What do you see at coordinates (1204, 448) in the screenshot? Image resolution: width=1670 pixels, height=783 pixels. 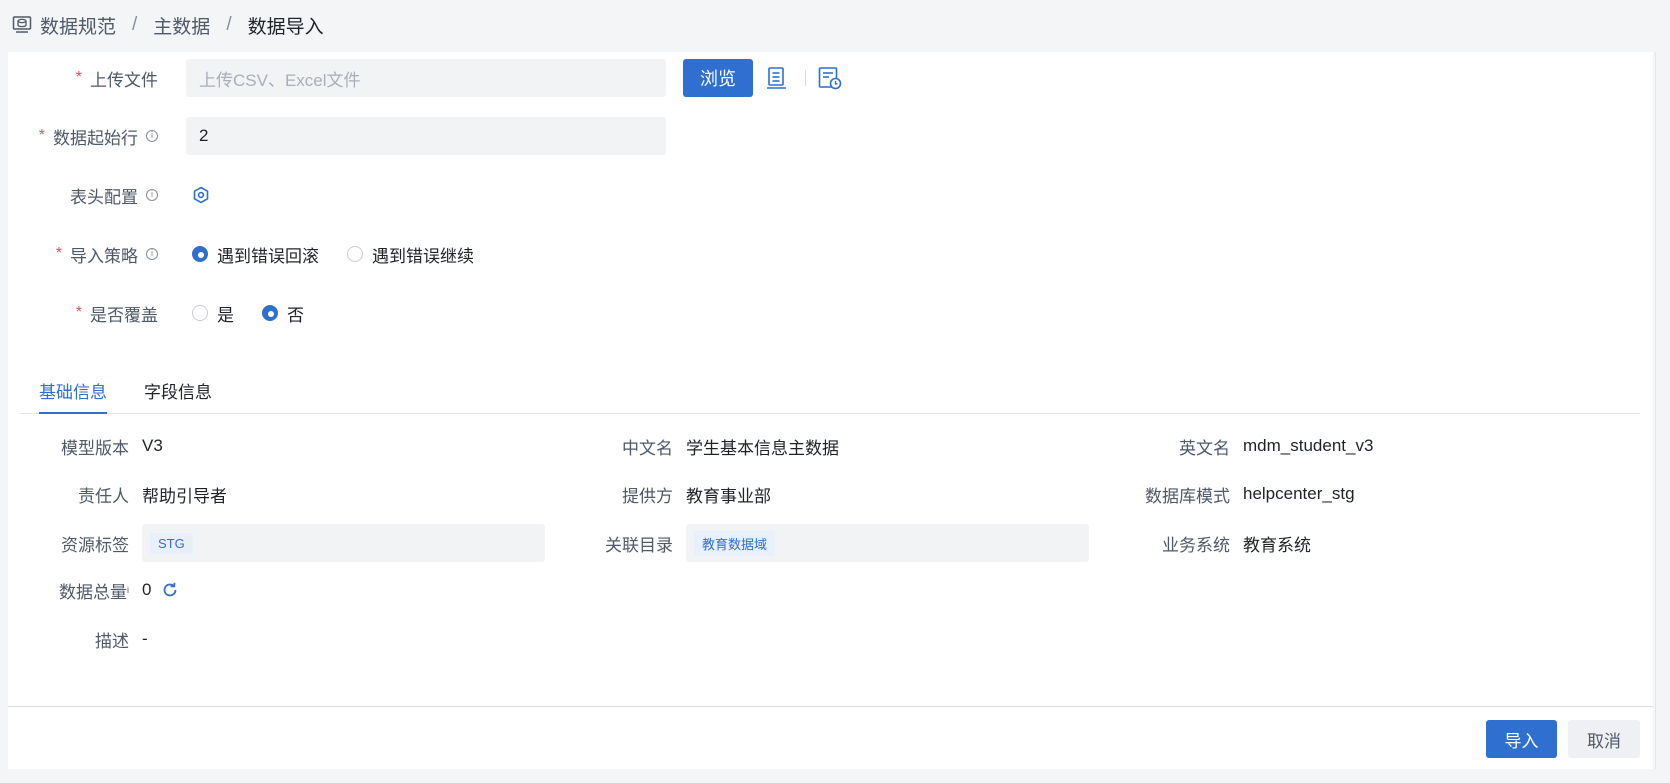 I see `info-label: 英文名` at bounding box center [1204, 448].